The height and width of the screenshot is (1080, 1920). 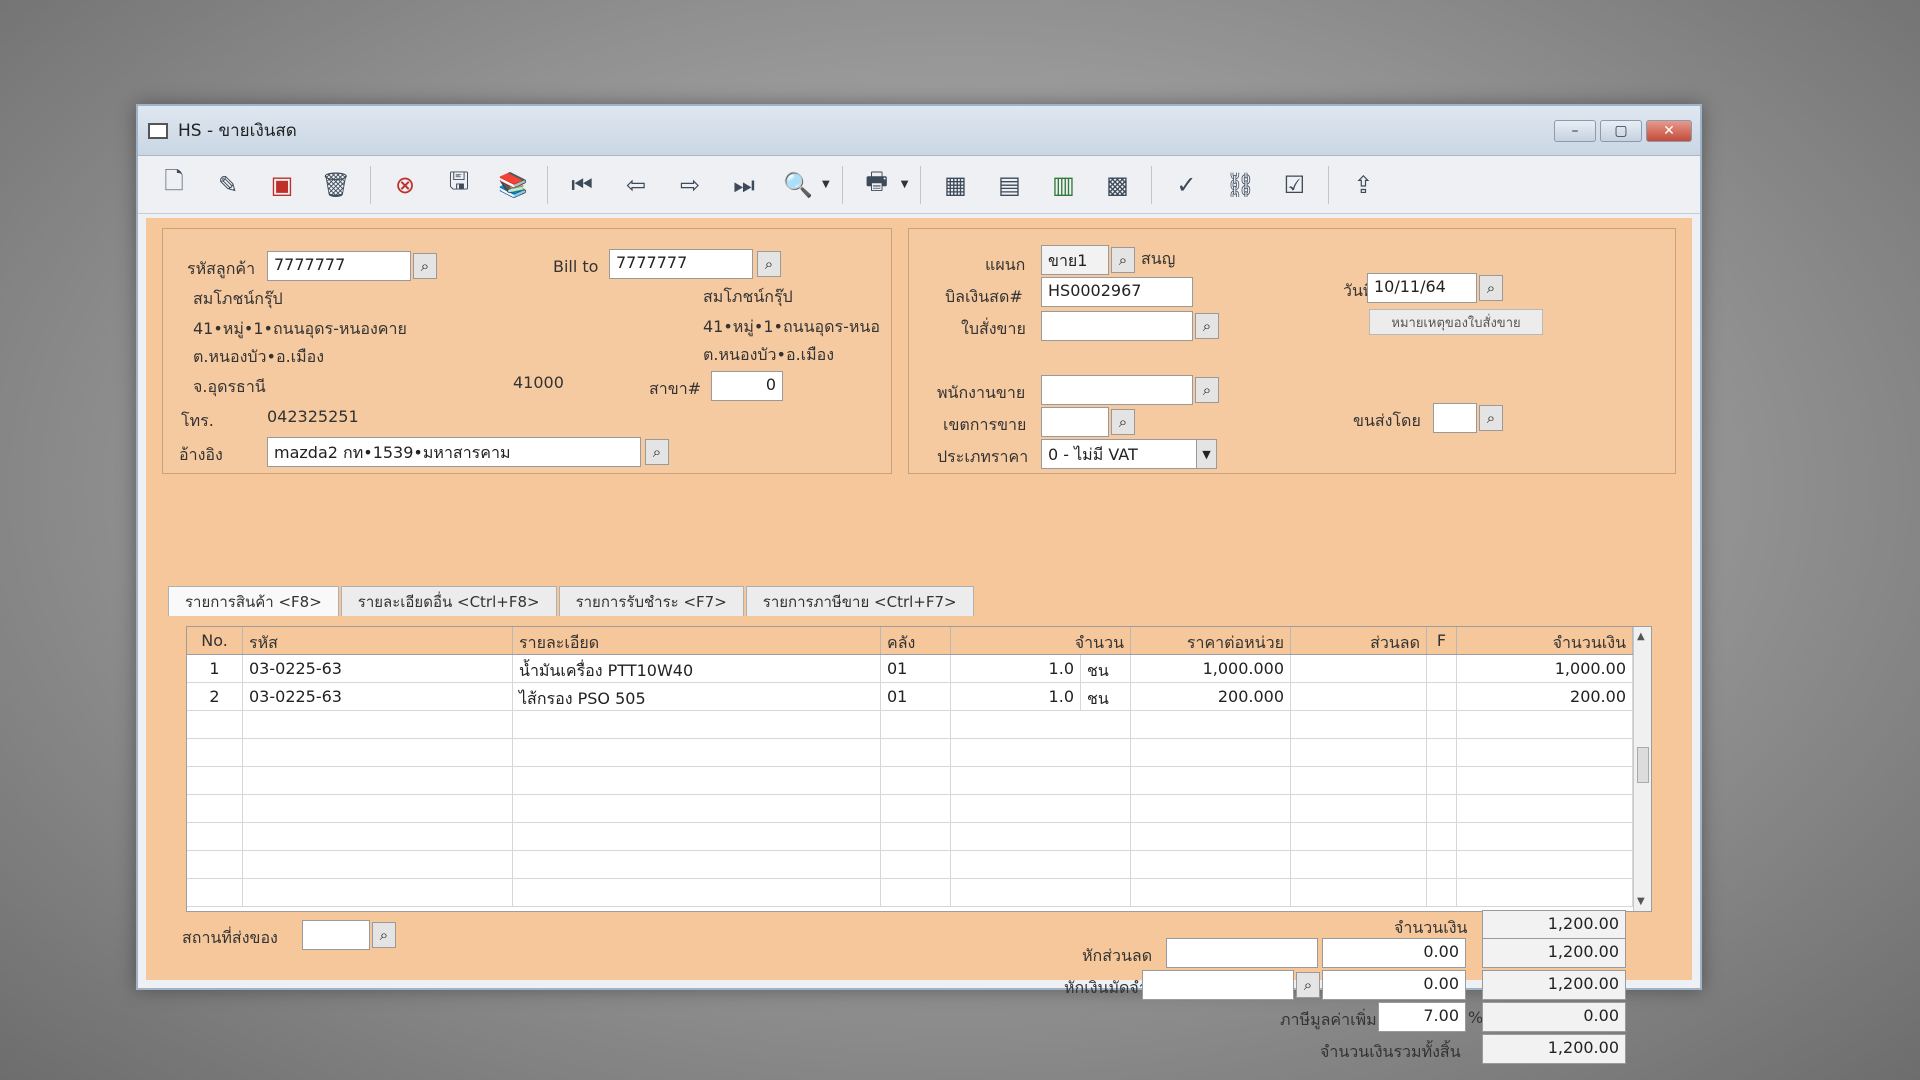 I want to click on salesperson-search-icon: ⌕, so click(x=1207, y=390).